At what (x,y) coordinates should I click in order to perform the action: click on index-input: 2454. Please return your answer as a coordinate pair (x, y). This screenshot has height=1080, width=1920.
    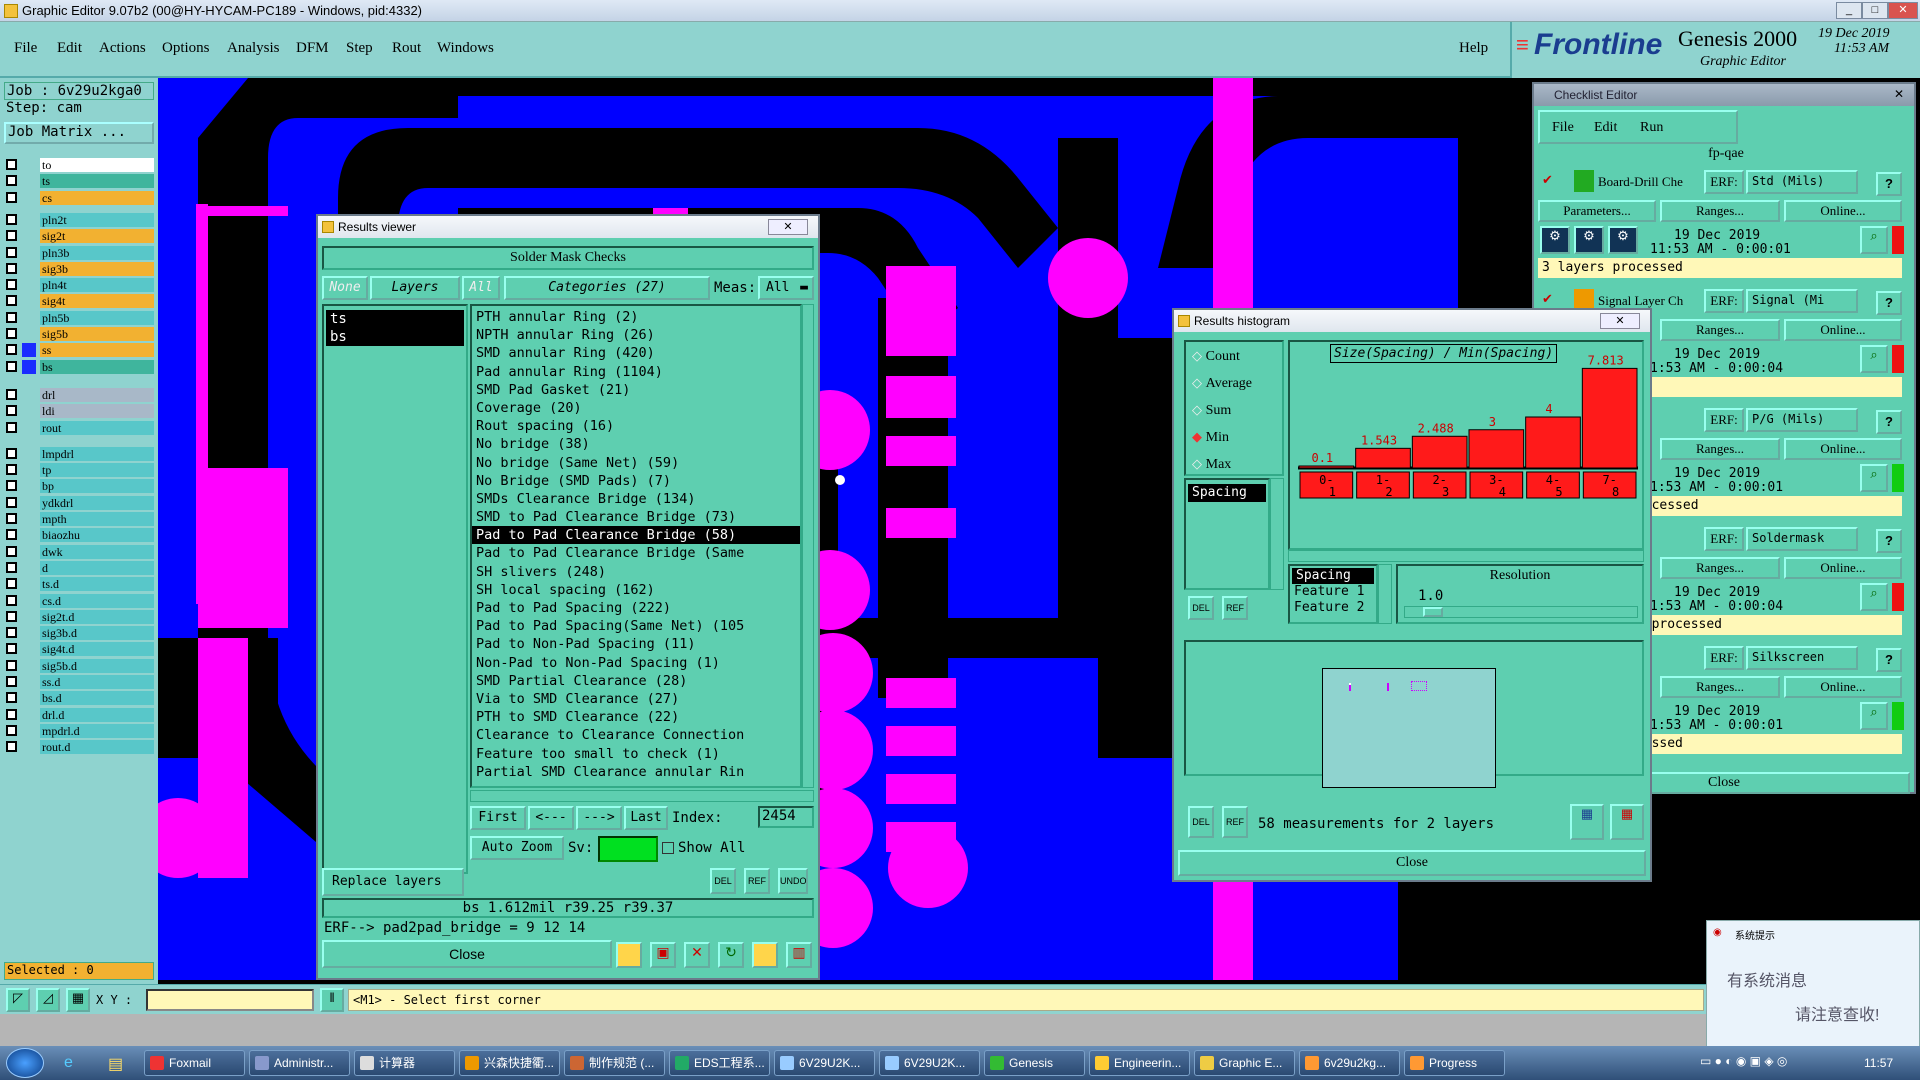
    Looking at the image, I should click on (786, 817).